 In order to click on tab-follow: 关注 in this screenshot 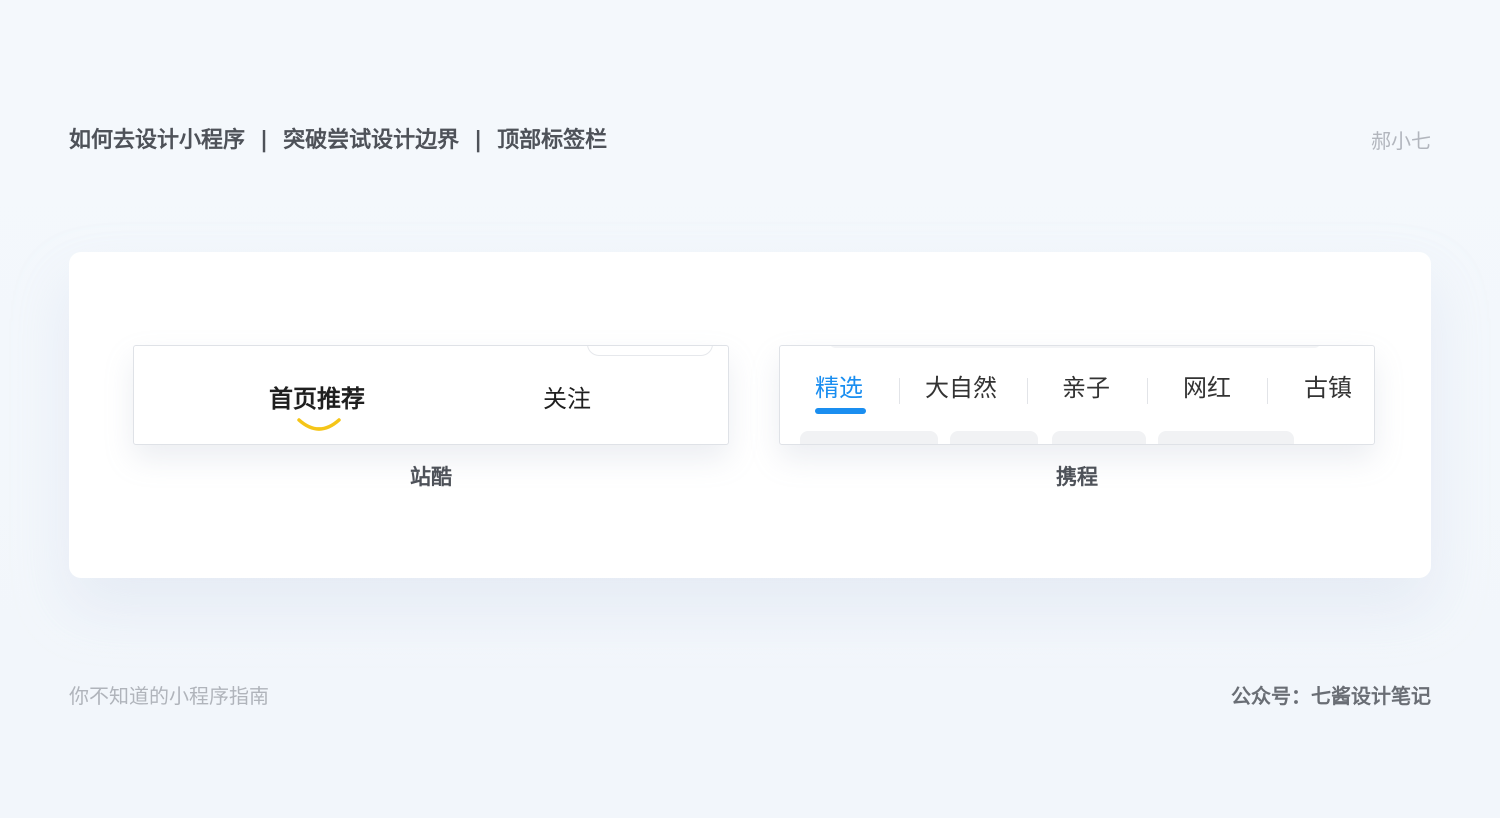, I will do `click(567, 399)`.